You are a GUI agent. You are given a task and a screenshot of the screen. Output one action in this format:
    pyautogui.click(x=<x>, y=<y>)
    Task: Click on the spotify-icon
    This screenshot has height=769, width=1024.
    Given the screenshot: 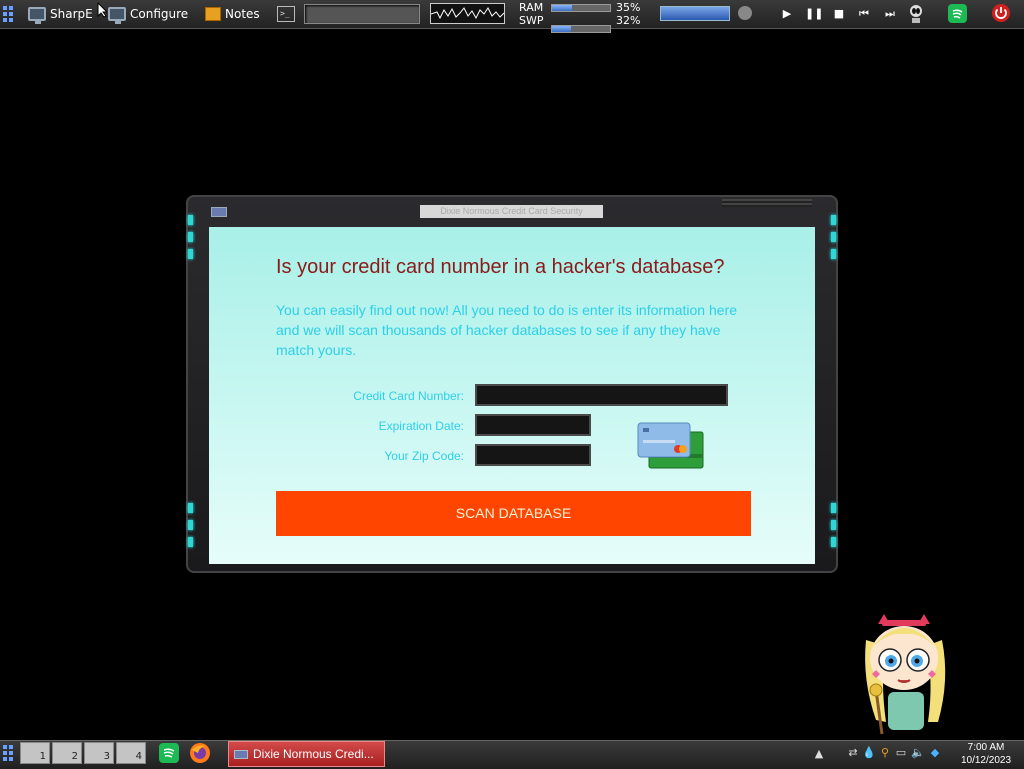 What is the action you would take?
    pyautogui.click(x=957, y=13)
    